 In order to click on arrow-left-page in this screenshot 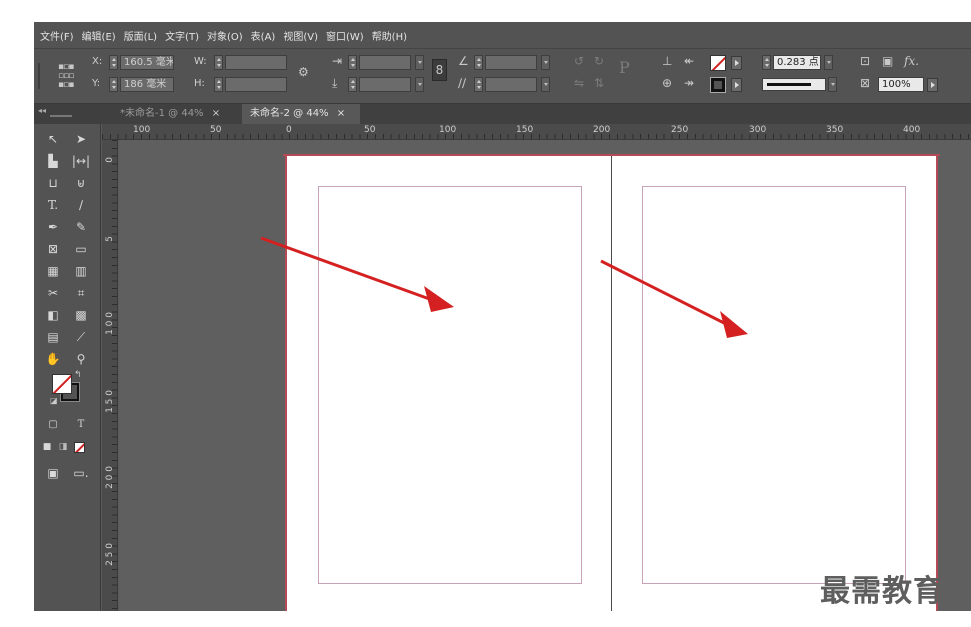, I will do `click(357, 274)`.